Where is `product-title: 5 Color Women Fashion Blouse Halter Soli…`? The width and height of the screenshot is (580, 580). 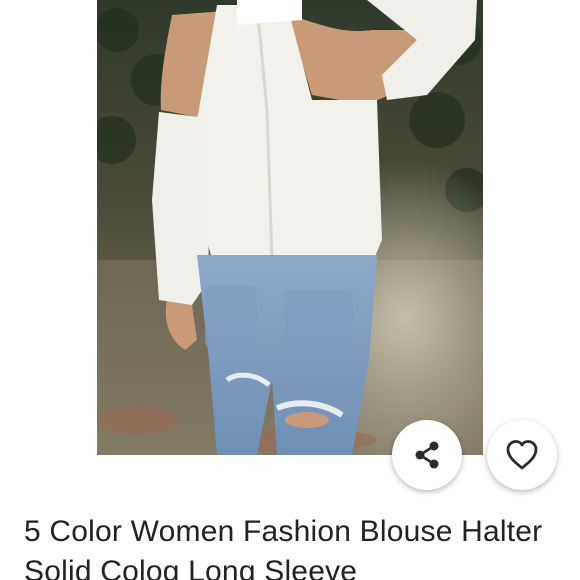
product-title: 5 Color Women Fashion Blouse Halter Soli… is located at coordinates (283, 547).